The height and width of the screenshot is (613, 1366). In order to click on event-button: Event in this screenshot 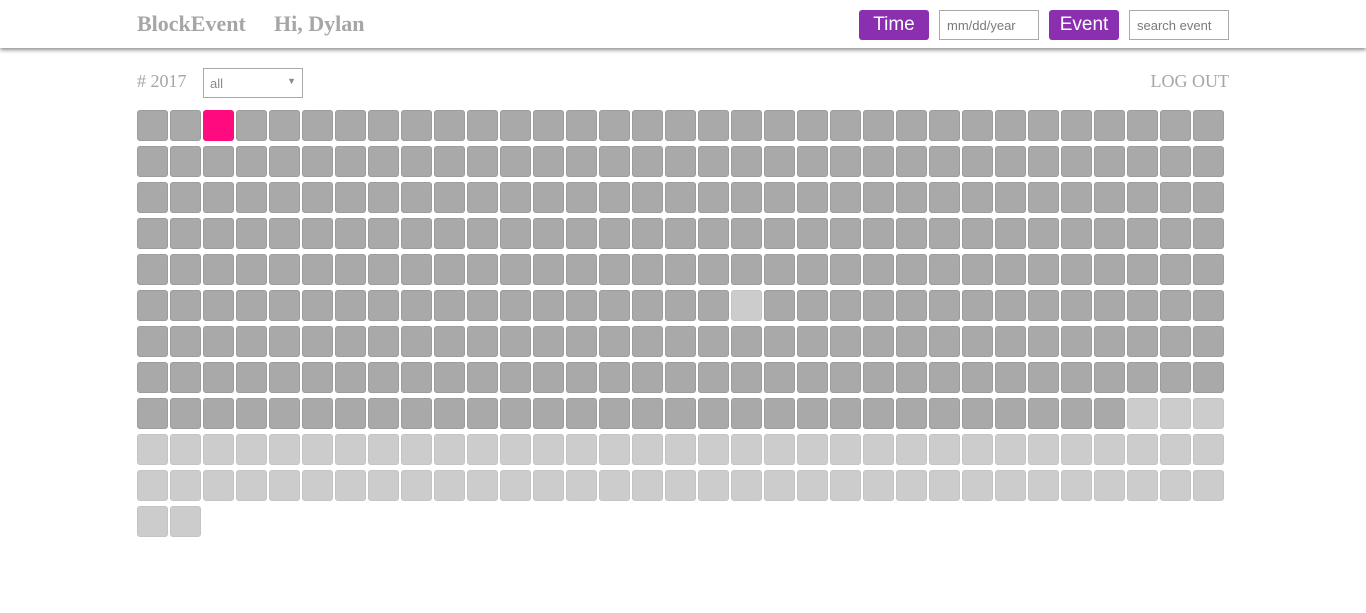, I will do `click(1084, 25)`.